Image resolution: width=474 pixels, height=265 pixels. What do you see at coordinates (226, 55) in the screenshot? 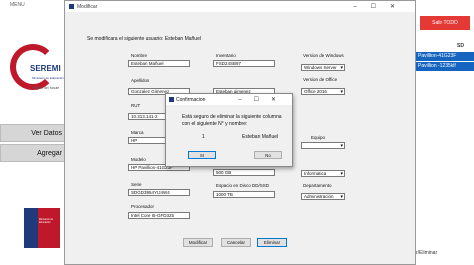
I see `inventario-label: Inventario` at bounding box center [226, 55].